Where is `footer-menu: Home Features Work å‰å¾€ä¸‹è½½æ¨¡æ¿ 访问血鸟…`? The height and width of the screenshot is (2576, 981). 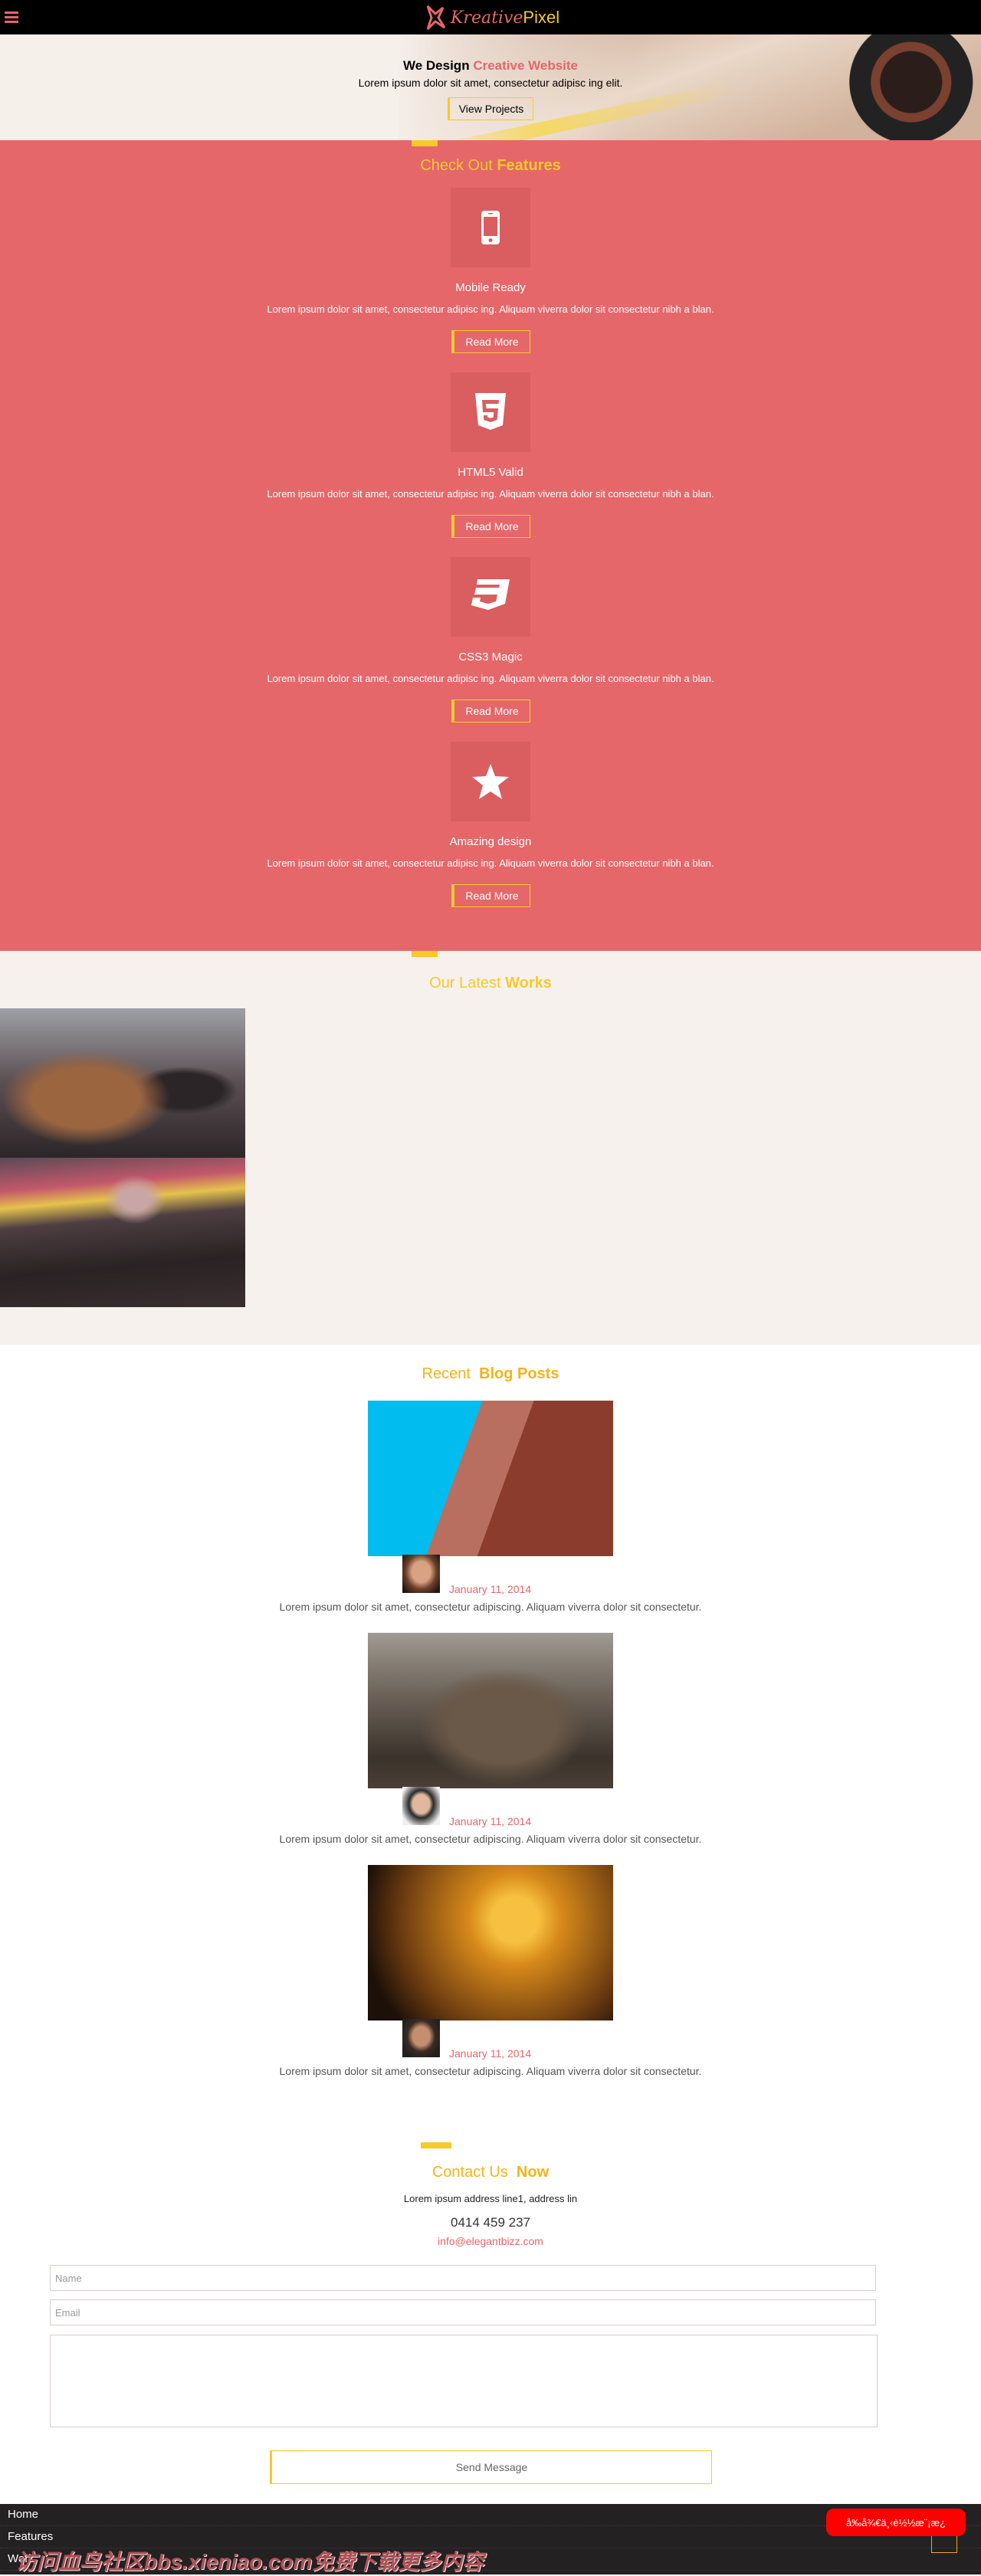 footer-menu: Home Features Work å‰å¾€ä¸‹è½½æ¨¡æ¿ 访问血鸟… is located at coordinates (490, 2539).